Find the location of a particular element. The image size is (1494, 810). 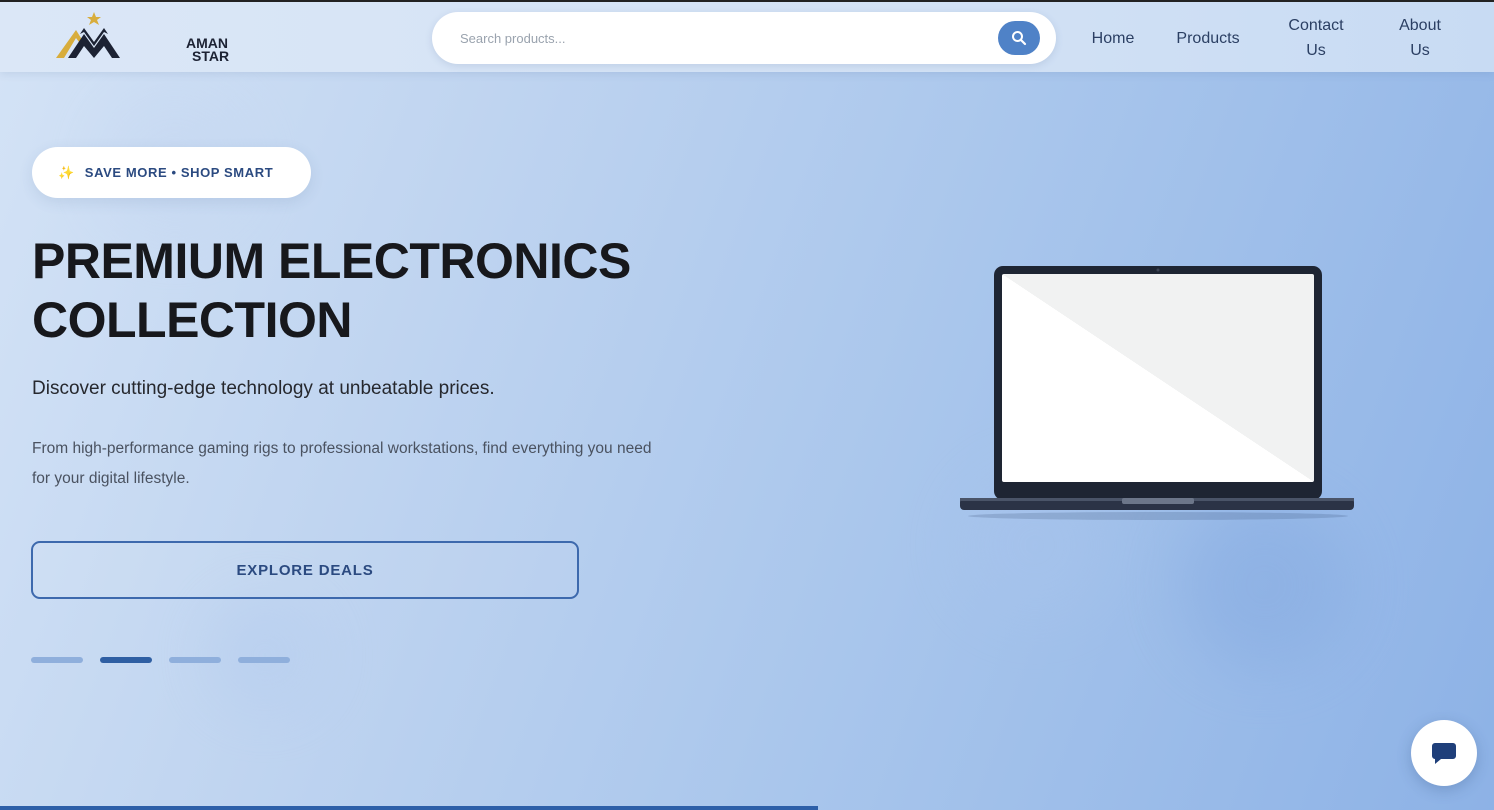

search-bar is located at coordinates (744, 38).